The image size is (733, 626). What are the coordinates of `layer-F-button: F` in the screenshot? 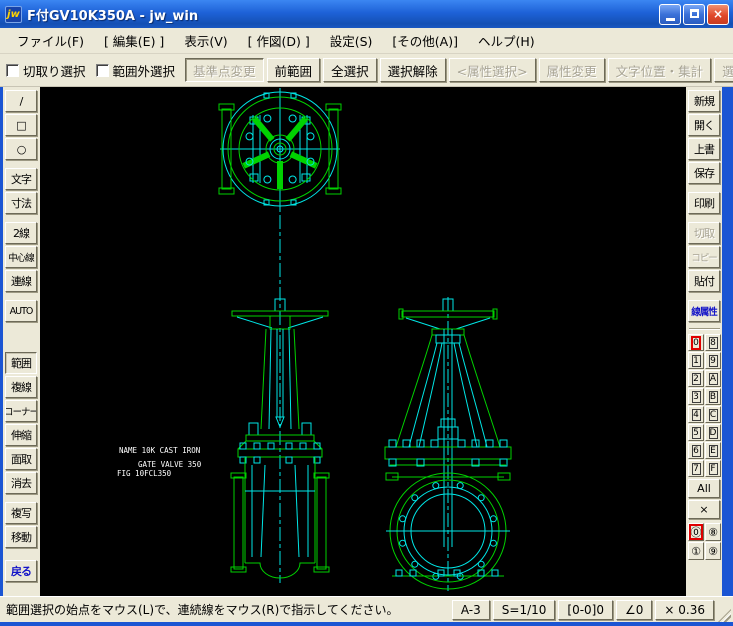 It's located at (713, 468).